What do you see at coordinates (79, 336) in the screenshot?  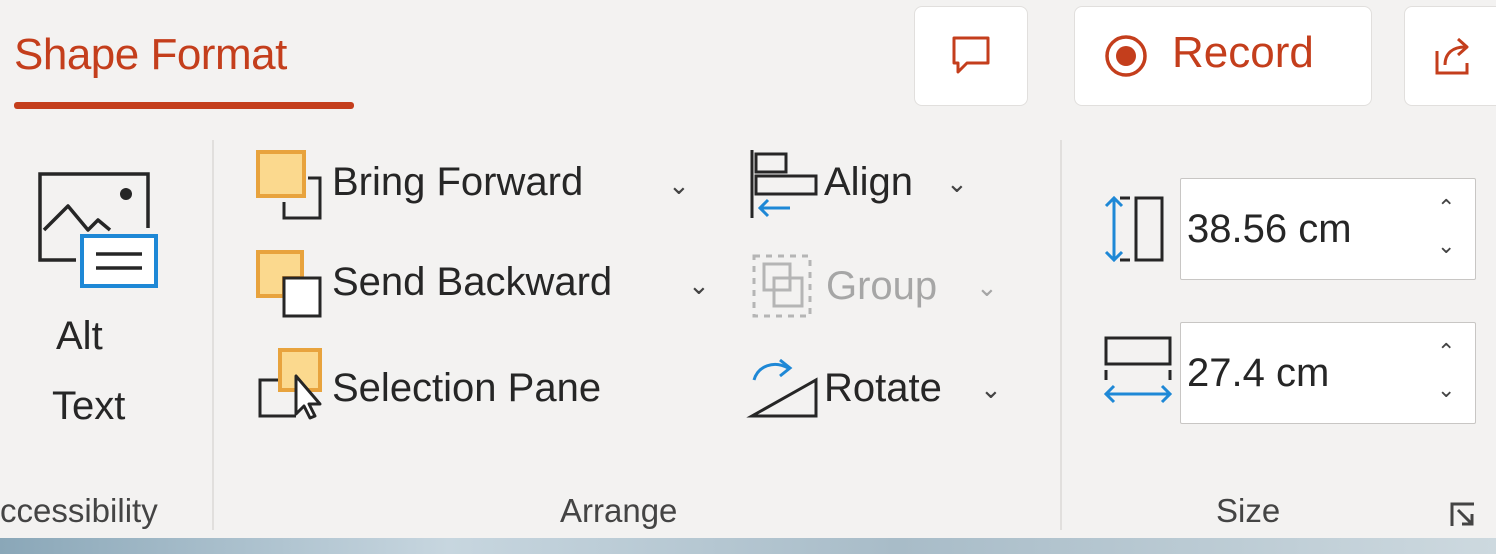 I see `alt-text-label-line1: Alt` at bounding box center [79, 336].